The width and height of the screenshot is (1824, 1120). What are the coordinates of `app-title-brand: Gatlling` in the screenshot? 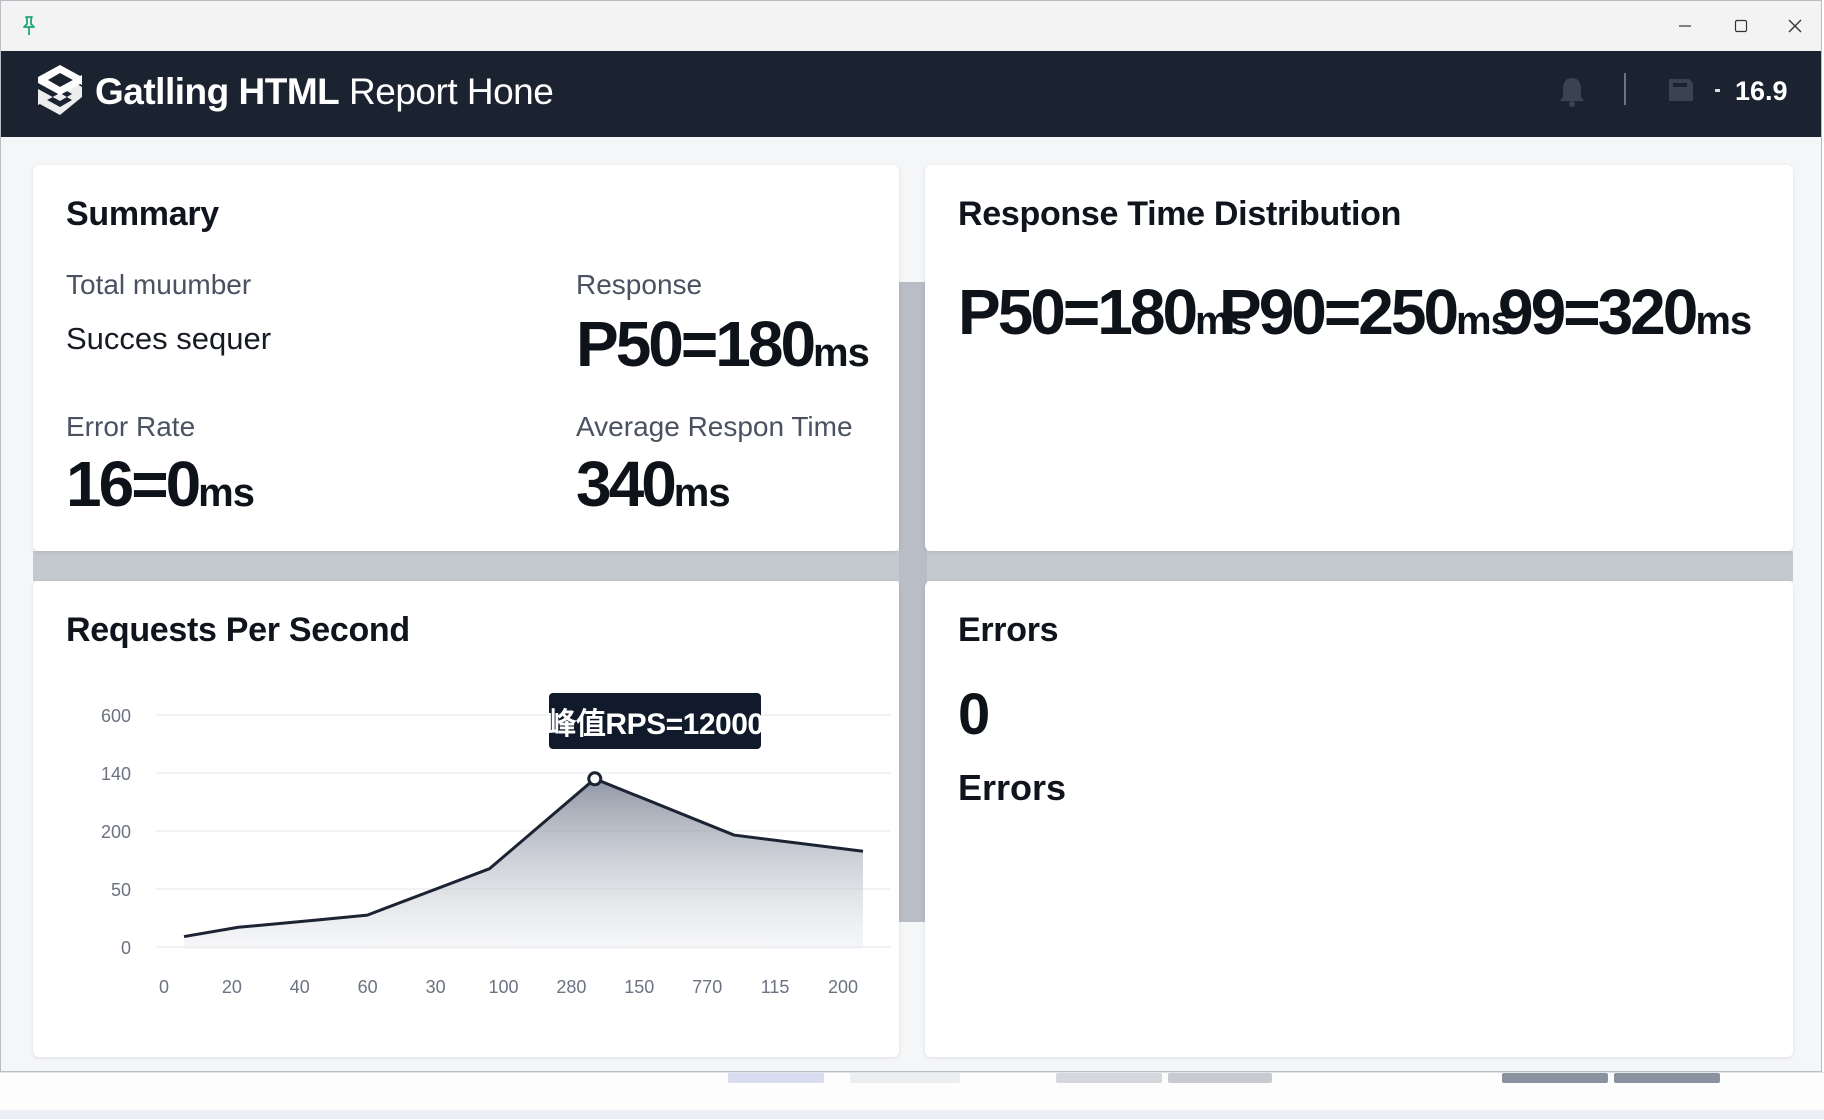 It's located at (162, 91).